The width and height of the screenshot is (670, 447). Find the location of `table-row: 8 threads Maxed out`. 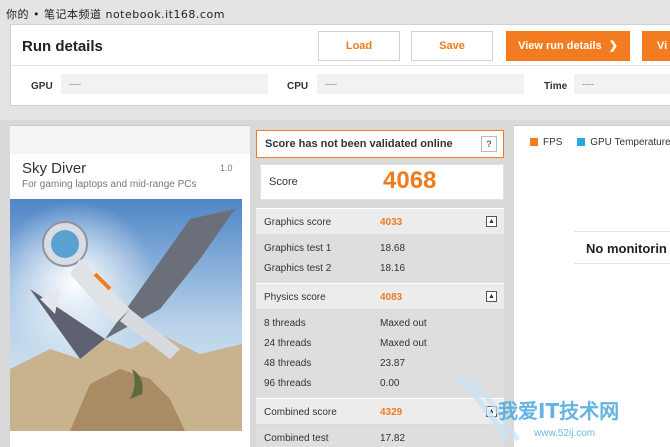

table-row: 8 threads Maxed out is located at coordinates (380, 323).